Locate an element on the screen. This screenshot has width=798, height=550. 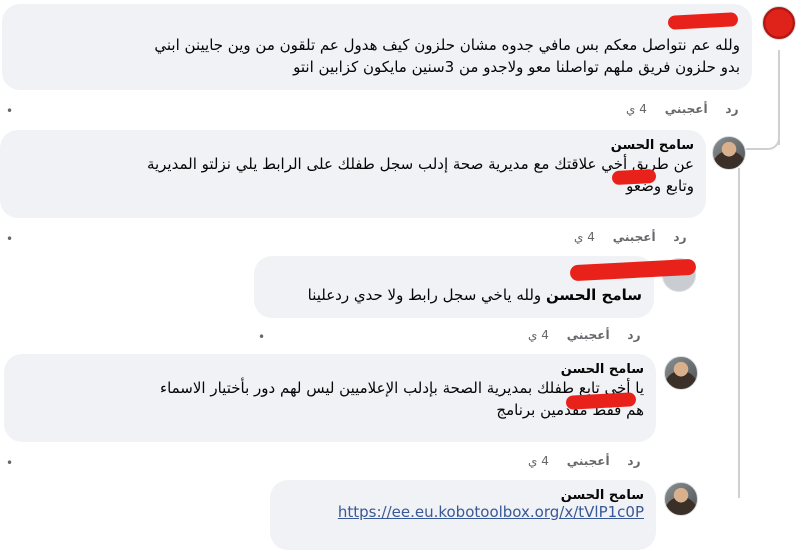
redaction-mark is located at coordinates (634, 177).